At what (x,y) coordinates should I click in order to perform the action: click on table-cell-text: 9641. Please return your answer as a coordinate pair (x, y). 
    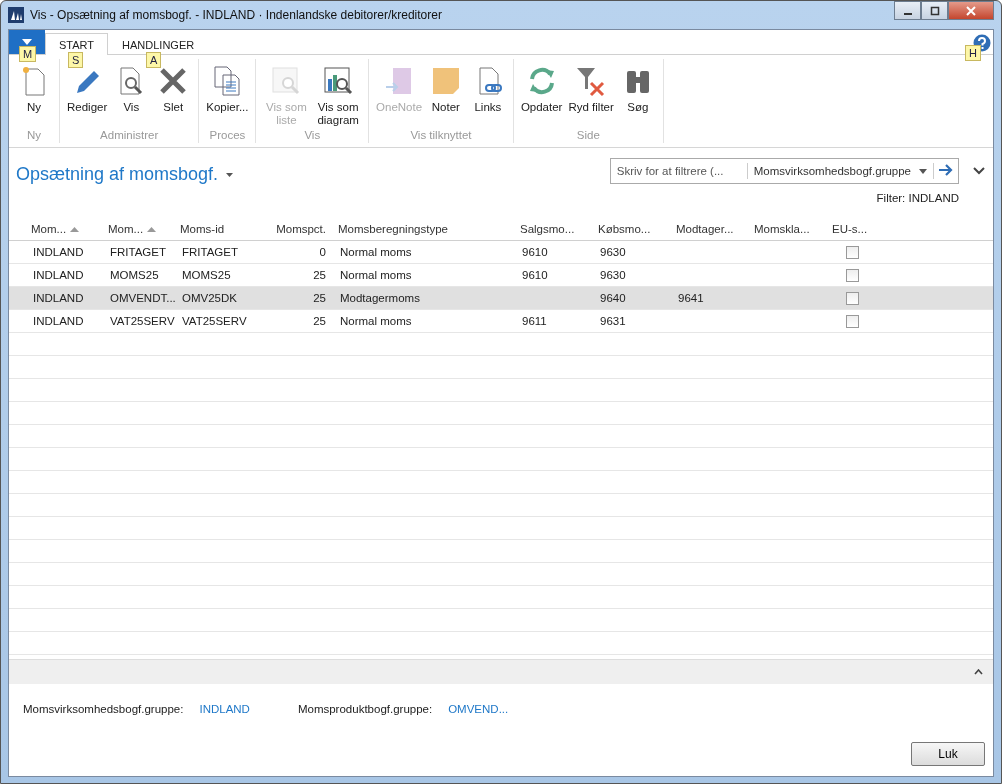
    Looking at the image, I should click on (691, 298).